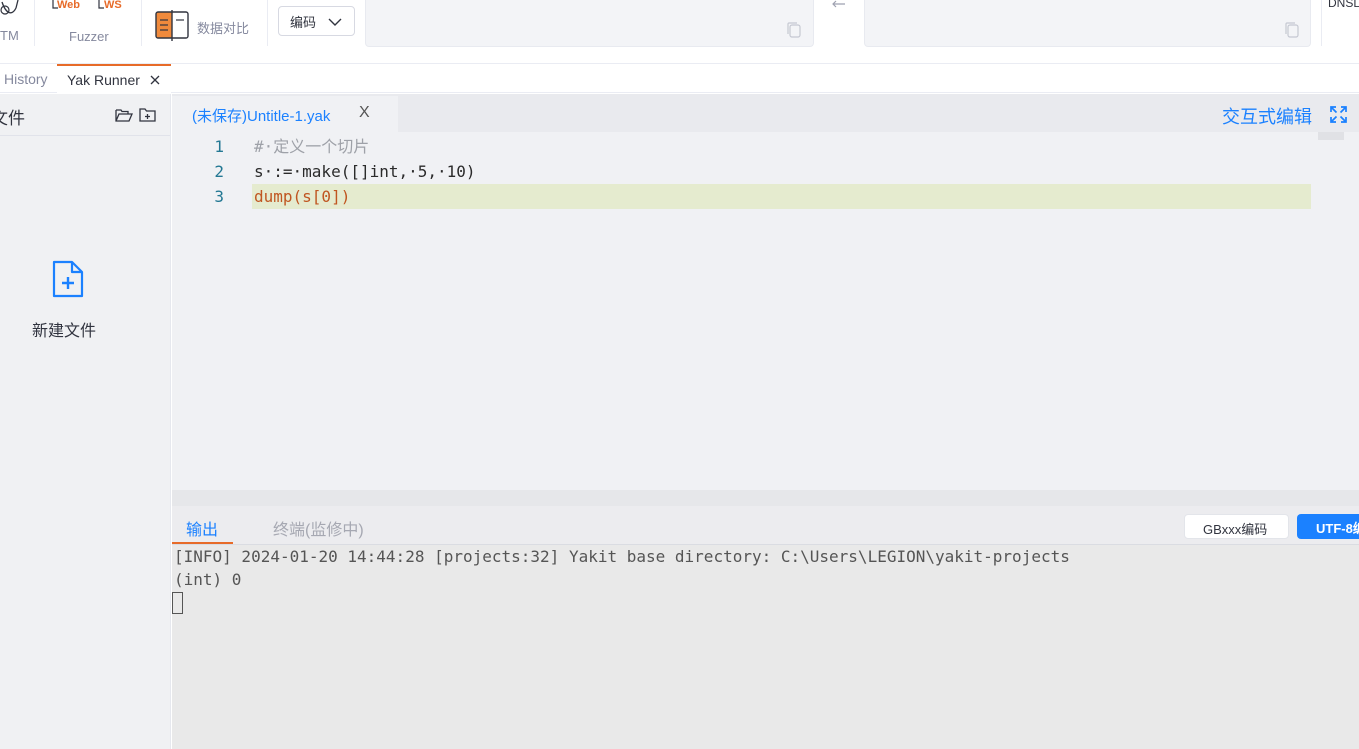 This screenshot has width=1359, height=749. Describe the element at coordinates (364, 113) in the screenshot. I see `file-tab-close-icon: X` at that location.